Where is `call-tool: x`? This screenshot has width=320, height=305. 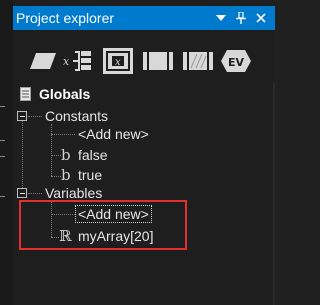
call-tool: x is located at coordinates (118, 61).